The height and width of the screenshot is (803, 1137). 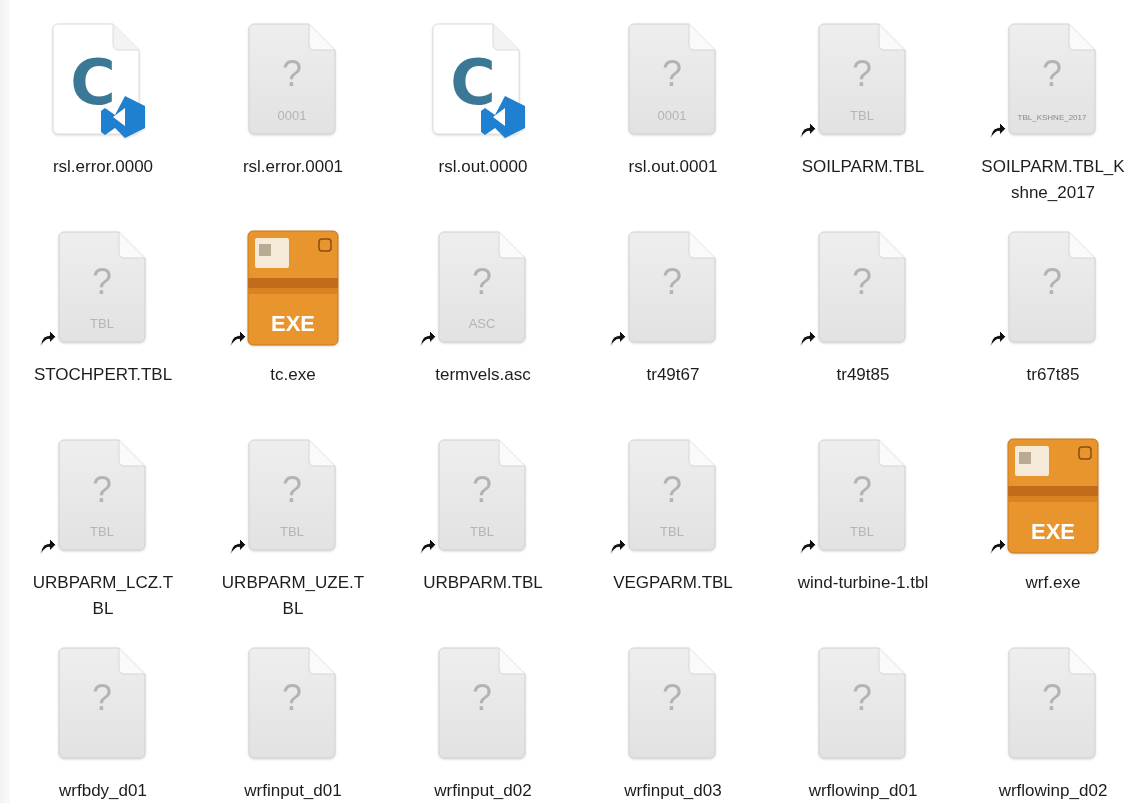 I want to click on file-name: rsl.out.0001, so click(x=673, y=167).